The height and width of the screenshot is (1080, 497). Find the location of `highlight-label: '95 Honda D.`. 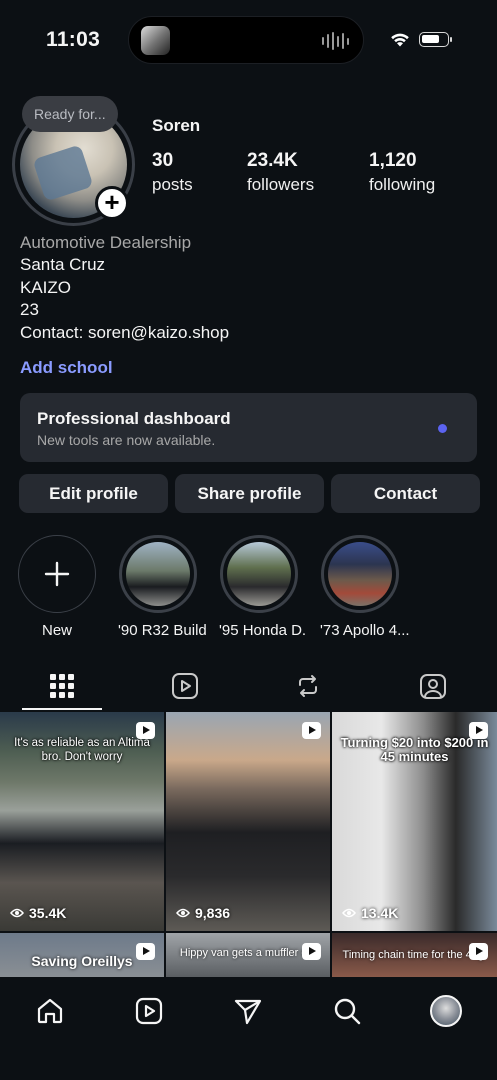

highlight-label: '95 Honda D. is located at coordinates (263, 630).